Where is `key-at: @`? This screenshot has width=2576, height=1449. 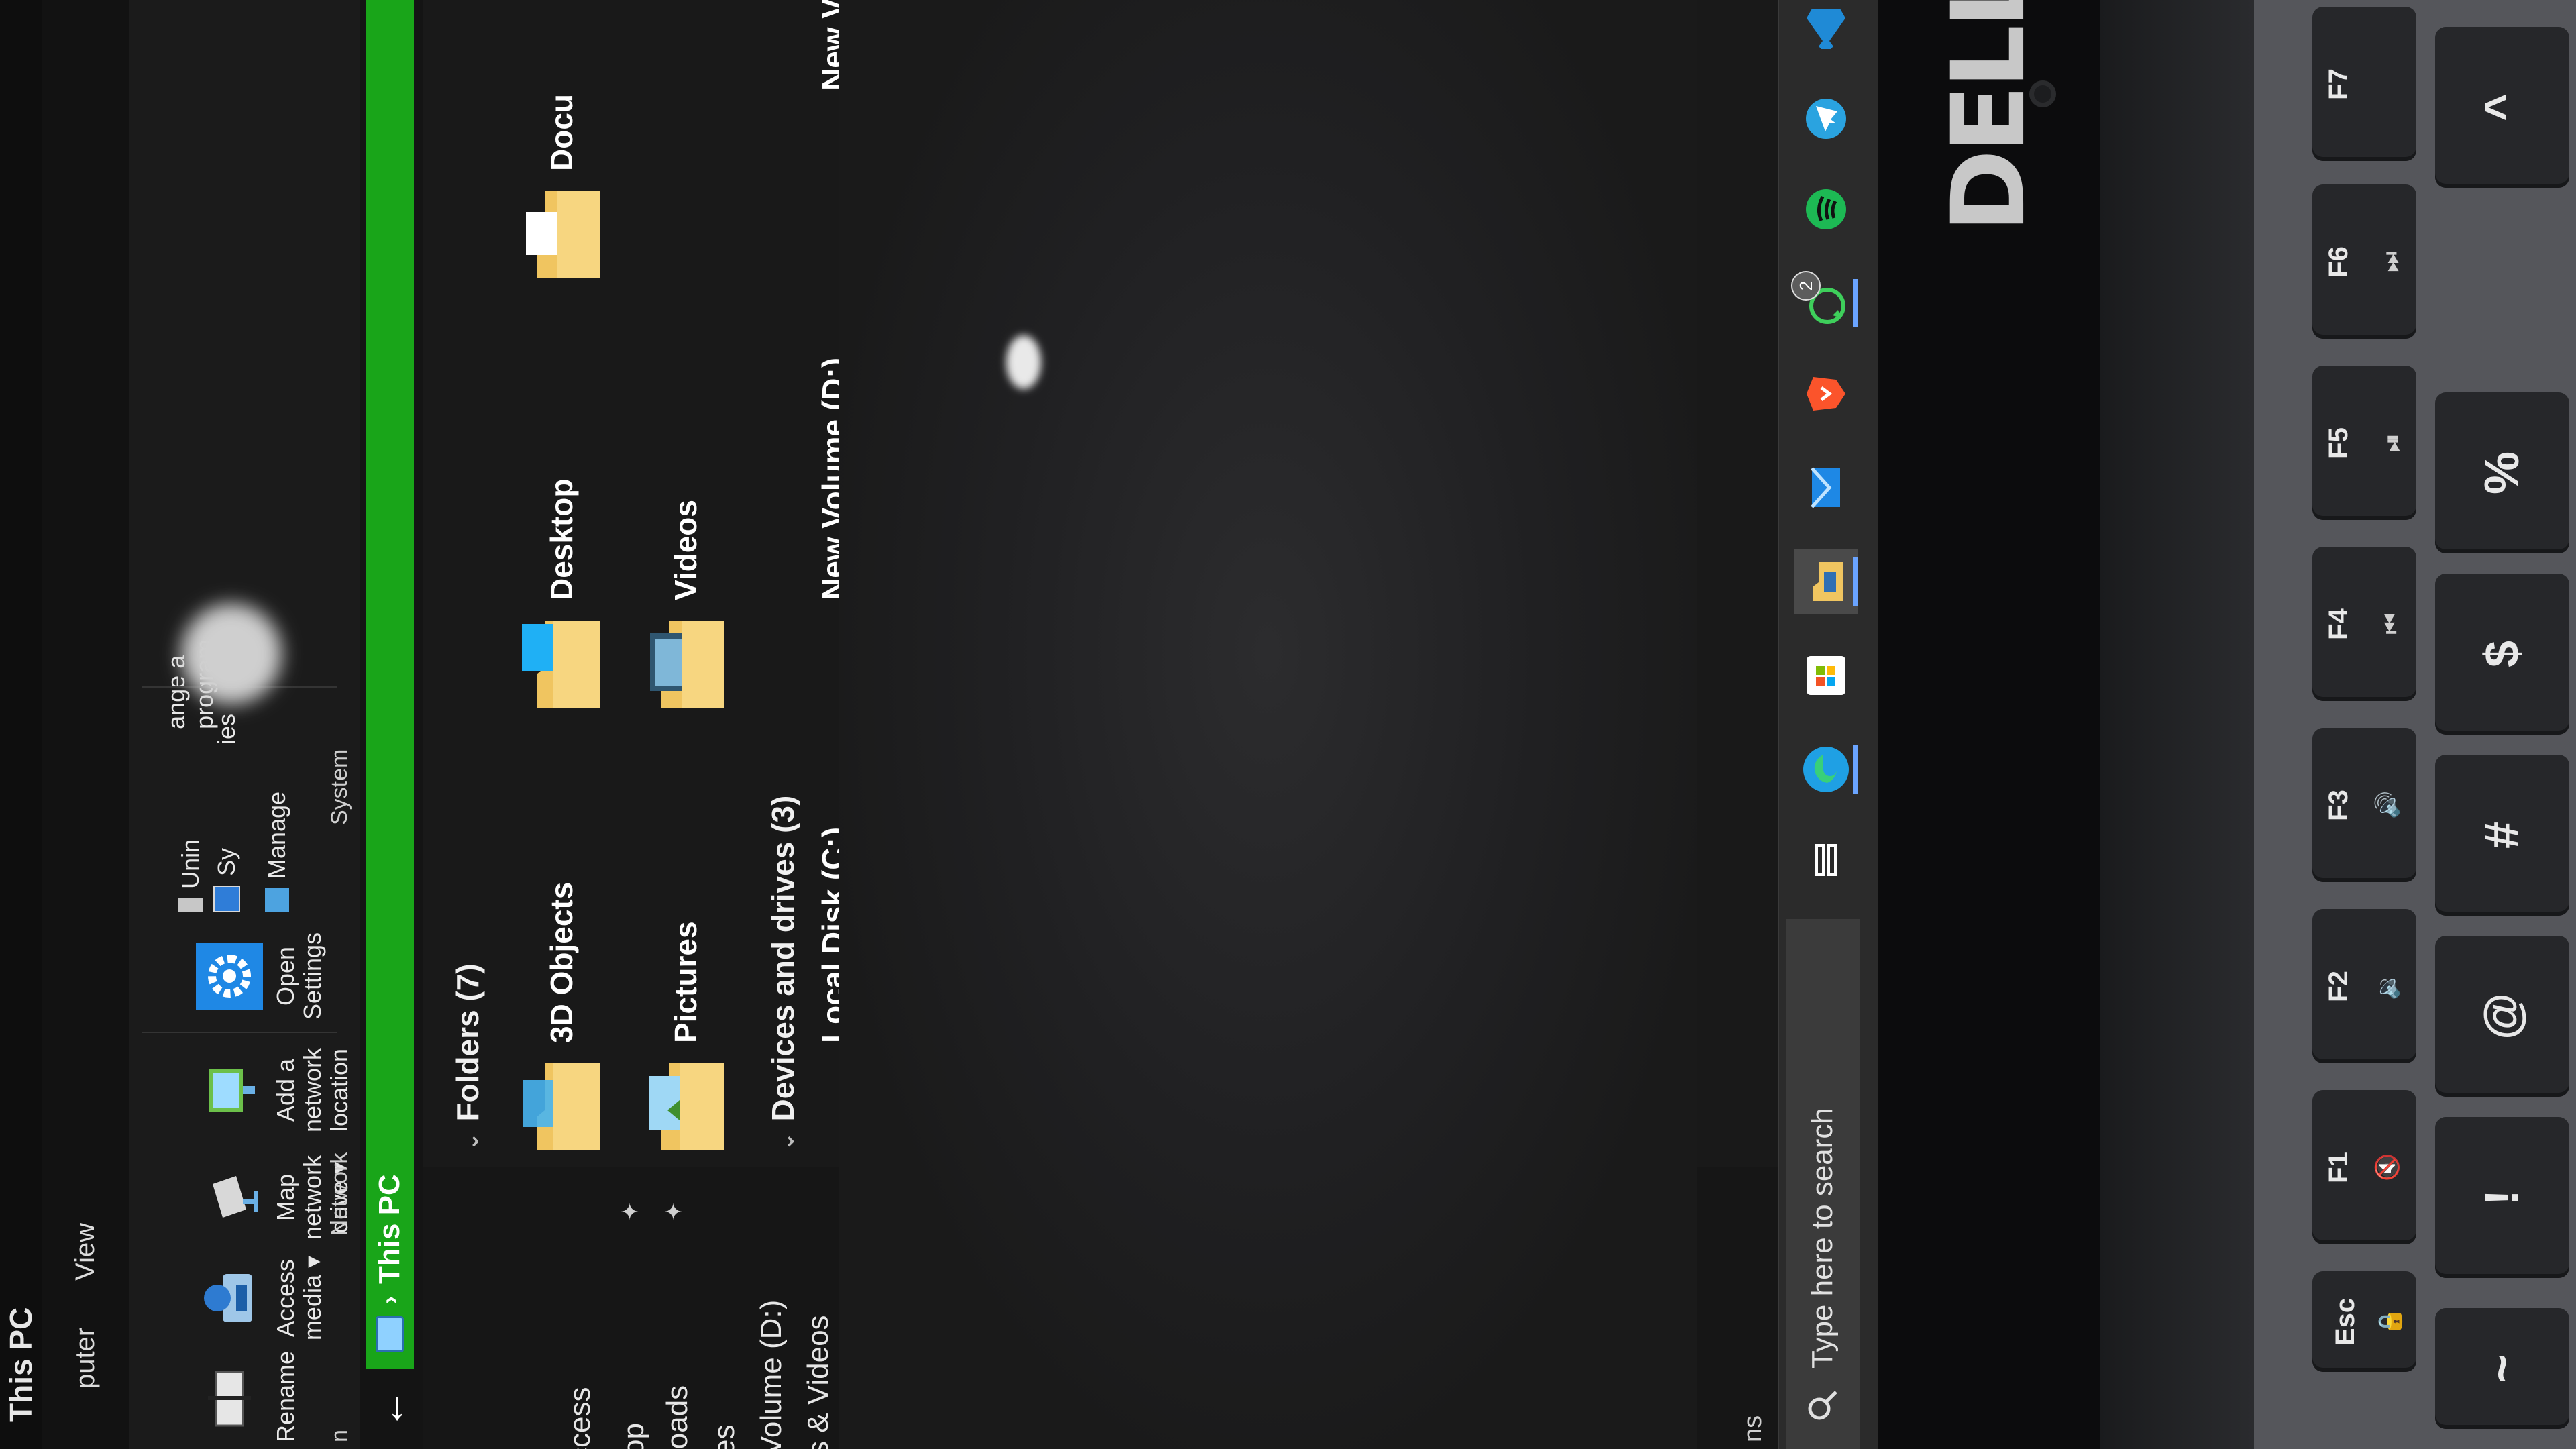 key-at: @ is located at coordinates (2502, 1016).